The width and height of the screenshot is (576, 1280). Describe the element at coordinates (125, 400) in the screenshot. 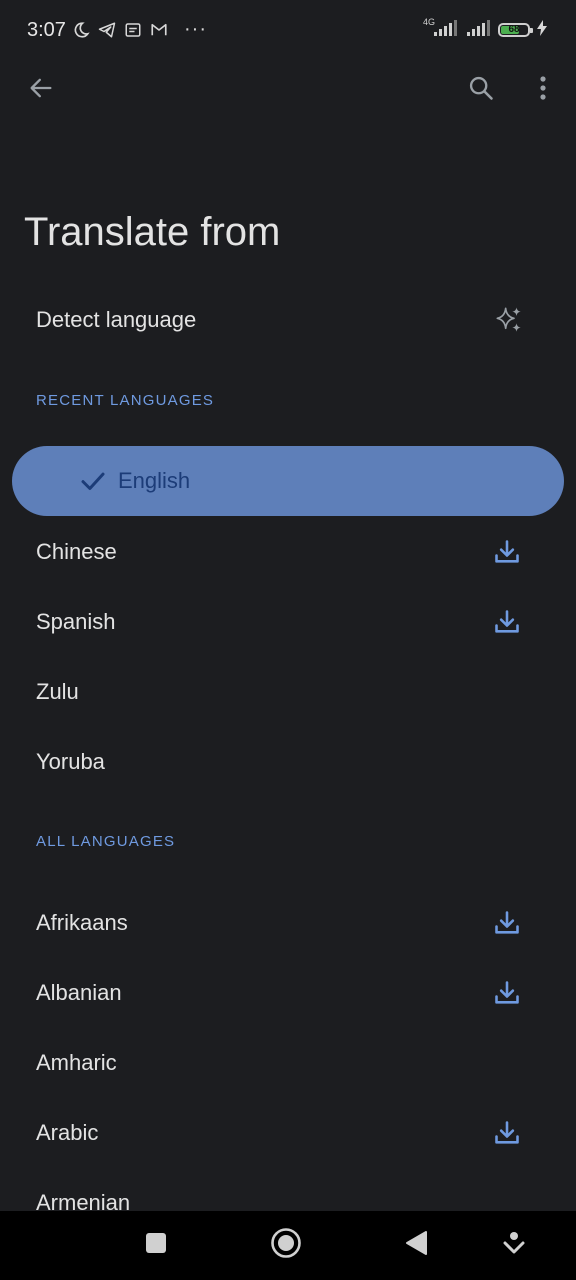

I see `section-header-recent: RECENT LANGUAGES` at that location.